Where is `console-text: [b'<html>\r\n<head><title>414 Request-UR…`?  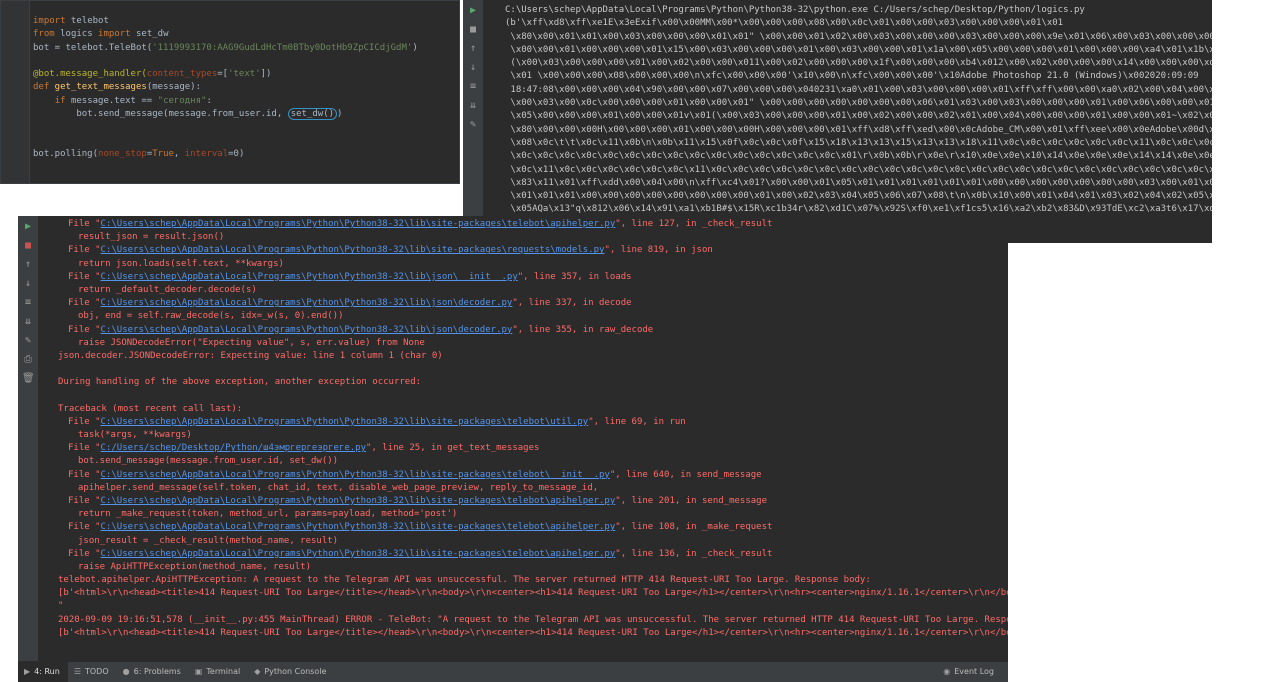 console-text: [b'<html>\r\n<head><title>414 Request-UR… is located at coordinates (533, 593).